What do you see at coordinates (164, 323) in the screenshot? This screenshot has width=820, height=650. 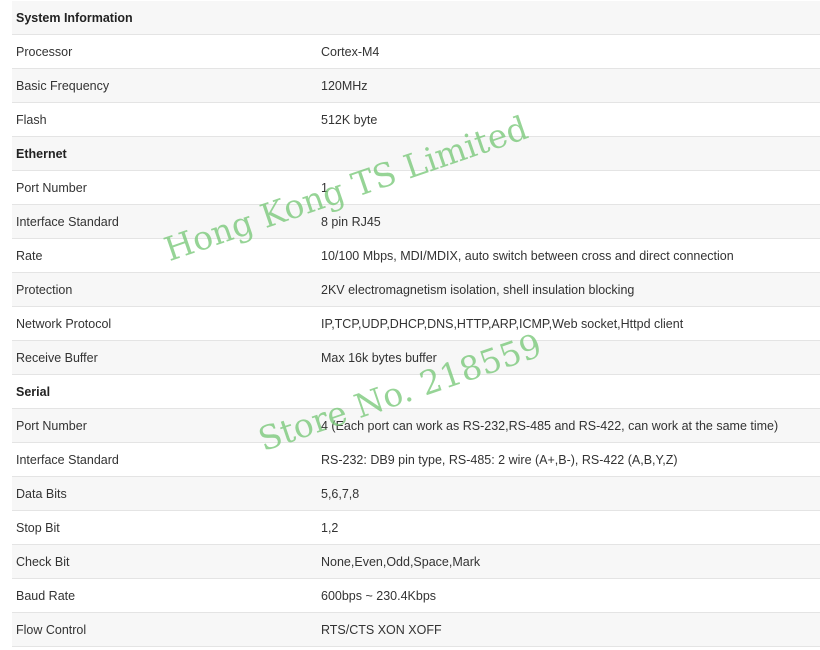 I see `spec-label: Network Protocol` at bounding box center [164, 323].